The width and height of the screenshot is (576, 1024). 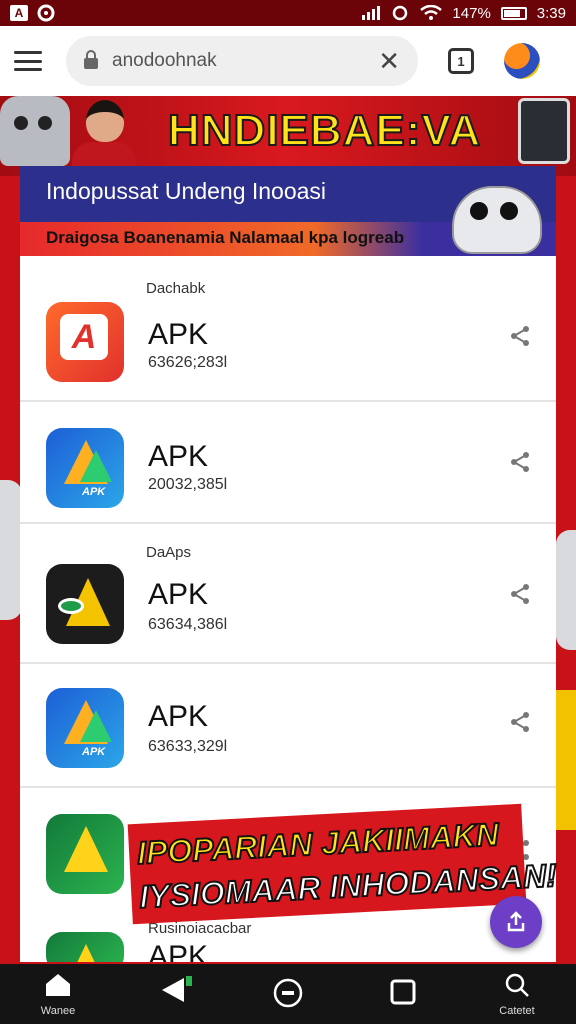 I want to click on tab-switcher-button: 1, so click(x=461, y=61).